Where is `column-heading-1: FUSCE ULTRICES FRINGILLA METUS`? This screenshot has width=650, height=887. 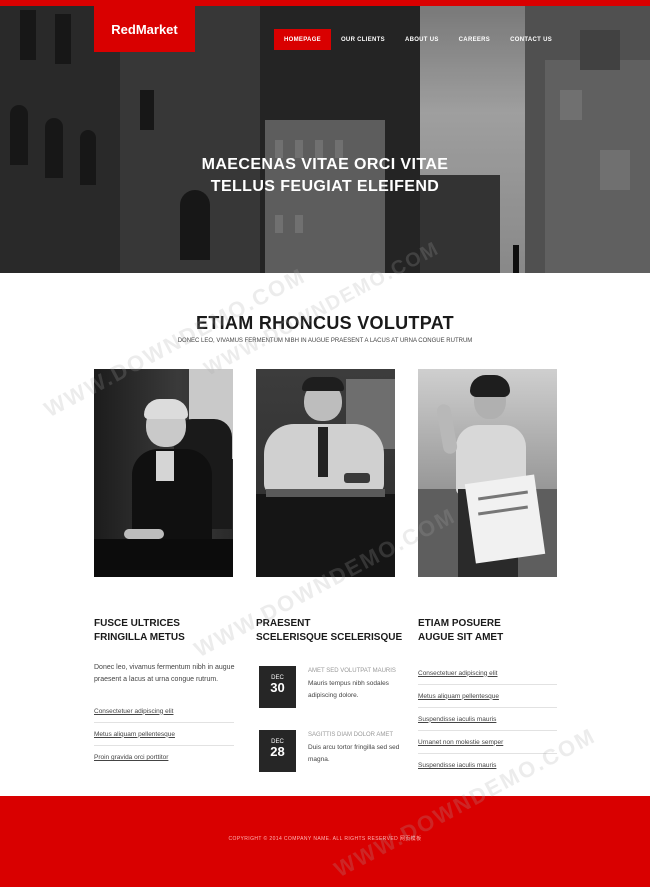
column-heading-1: FUSCE ULTRICES FRINGILLA METUS is located at coordinates (169, 631).